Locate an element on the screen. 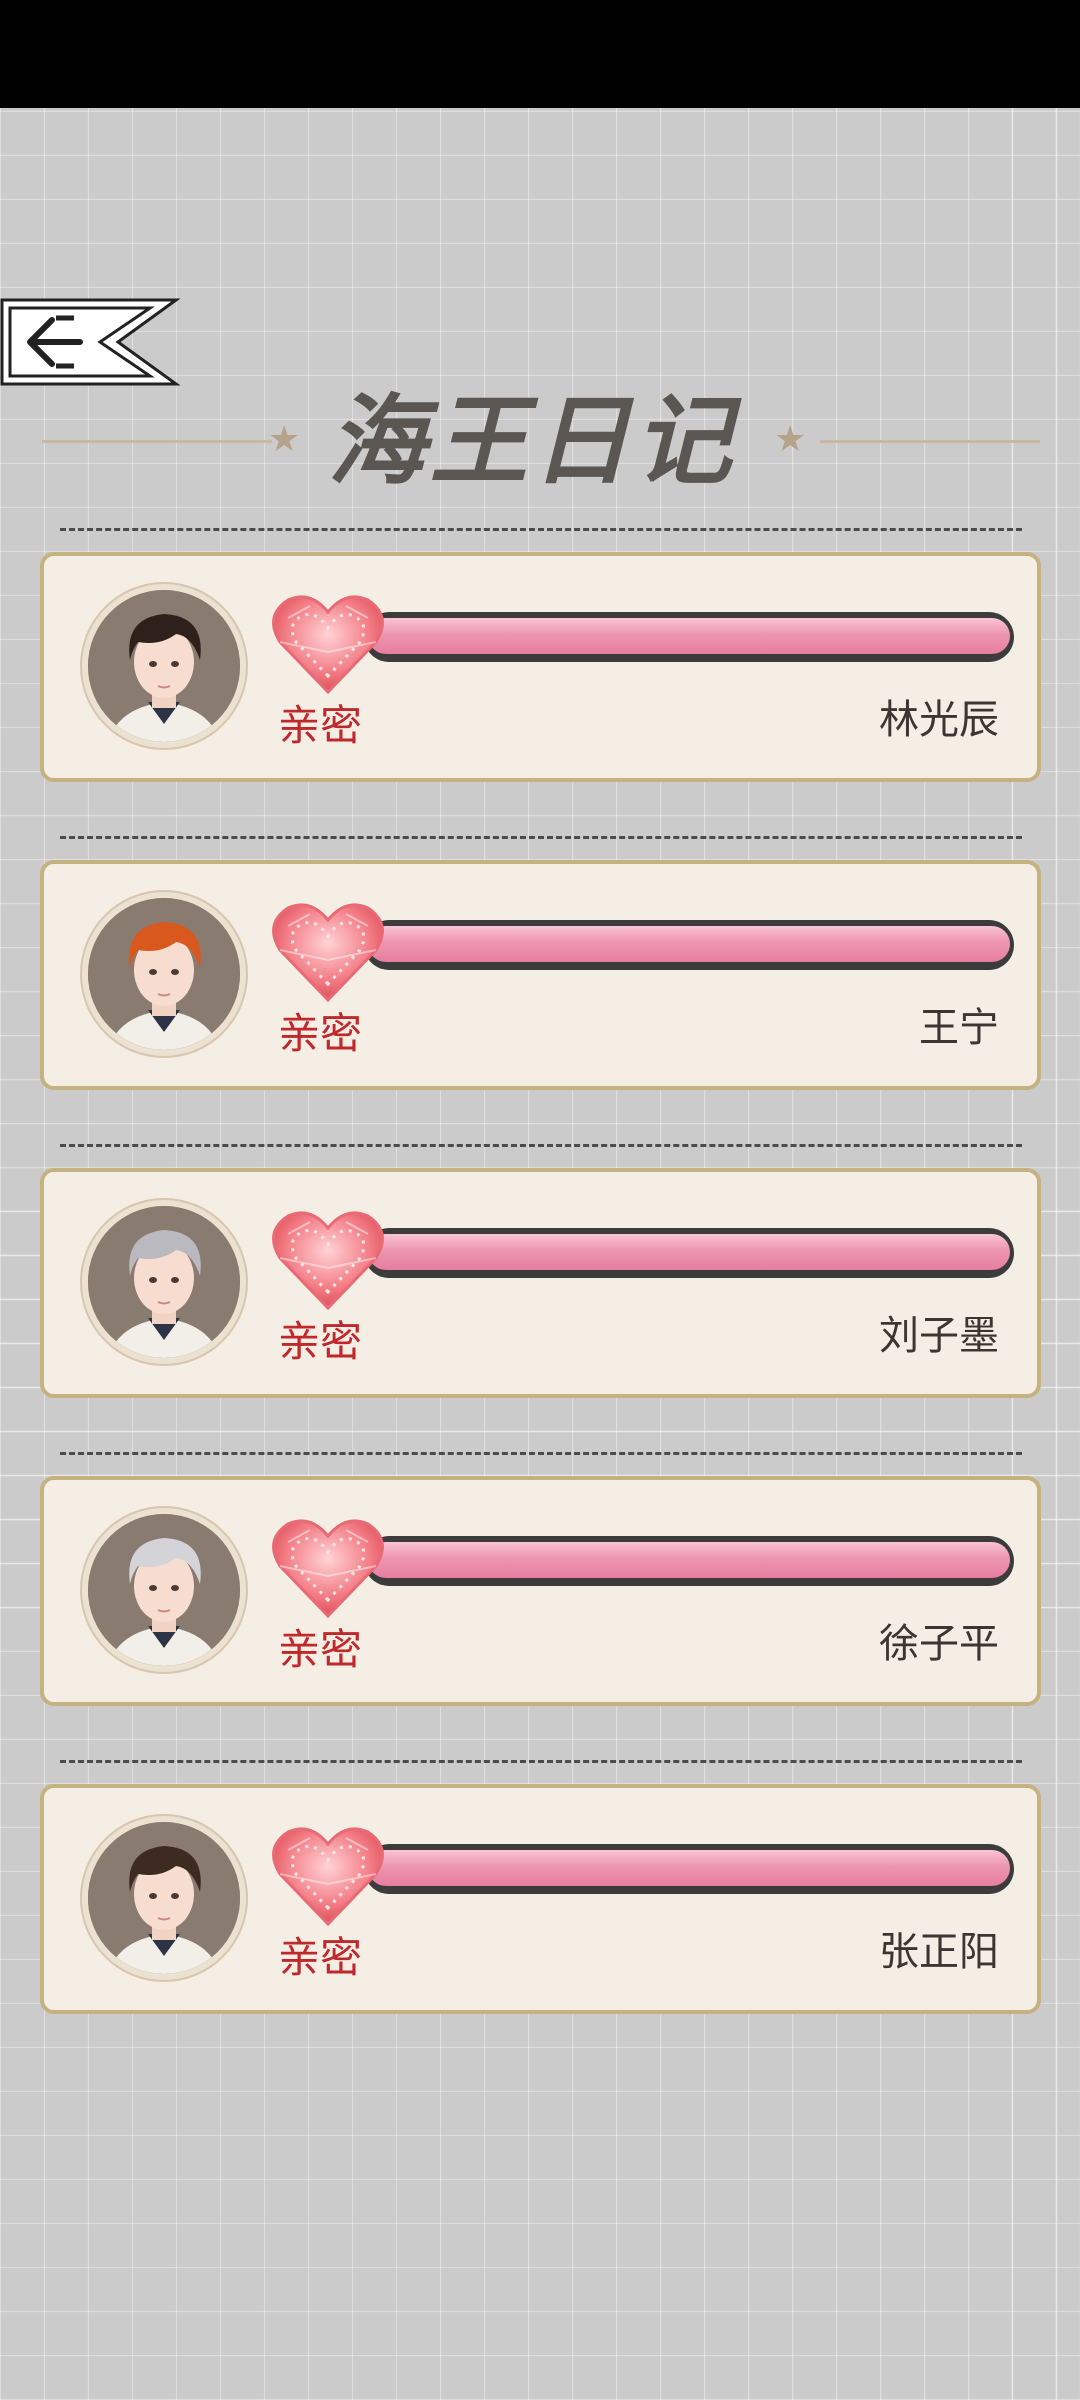 The width and height of the screenshot is (1080, 2400). character-card: 亲密 刘子墨 is located at coordinates (540, 1283).